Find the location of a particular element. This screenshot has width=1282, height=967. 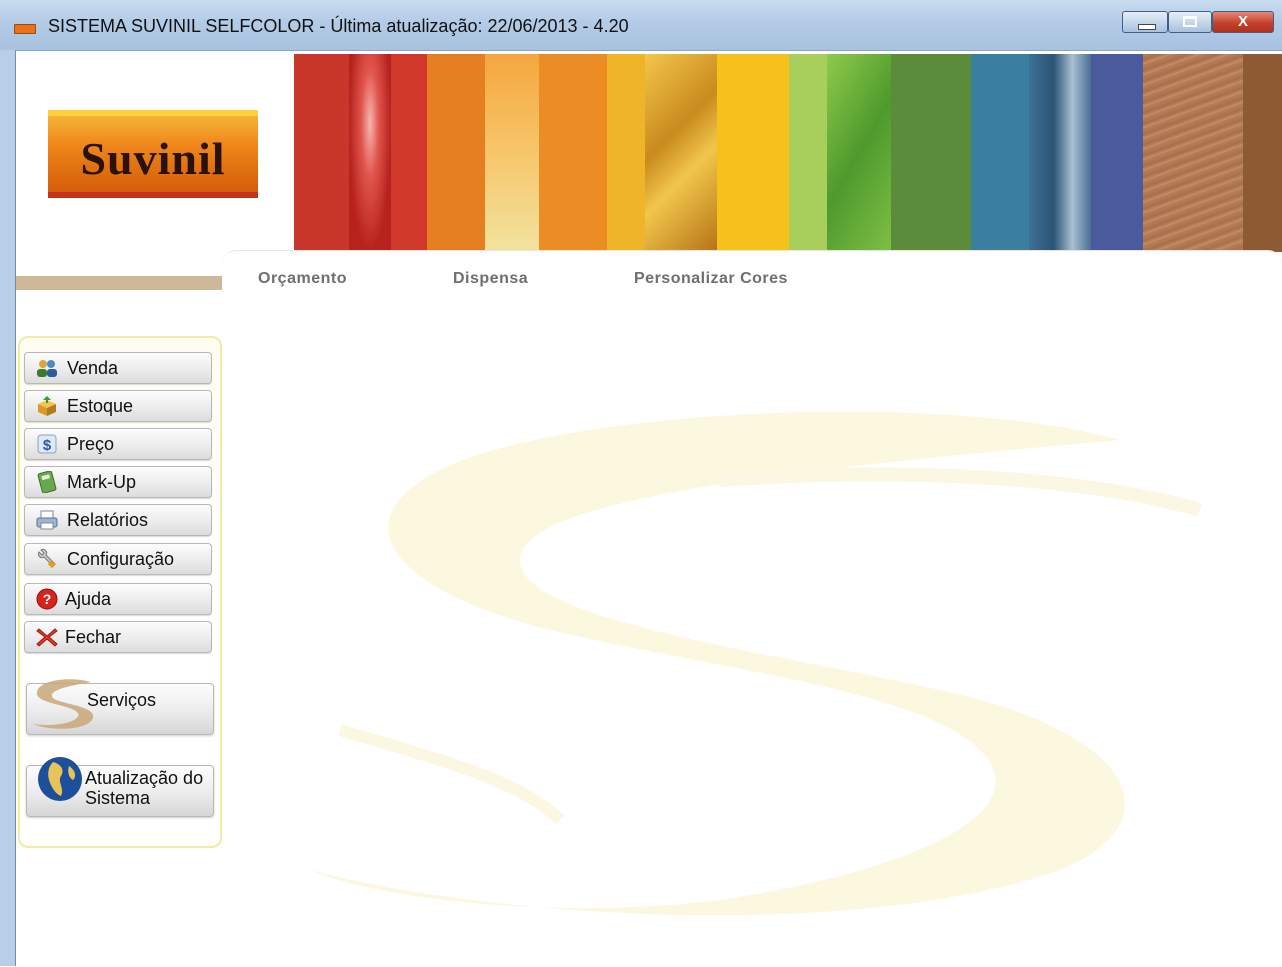

window-left-border is located at coordinates (8, 508).